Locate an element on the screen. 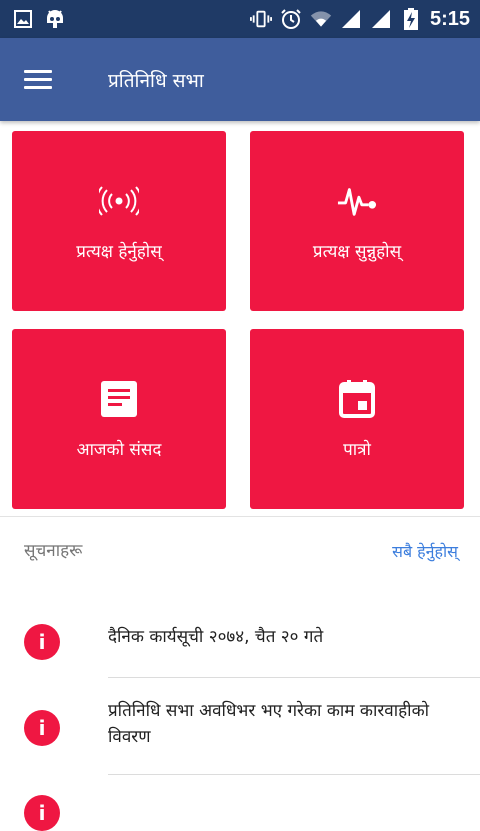 The image size is (480, 831). tile-live-watch: प्रत्यक्ष हेर्नुहोस् is located at coordinates (119, 221).